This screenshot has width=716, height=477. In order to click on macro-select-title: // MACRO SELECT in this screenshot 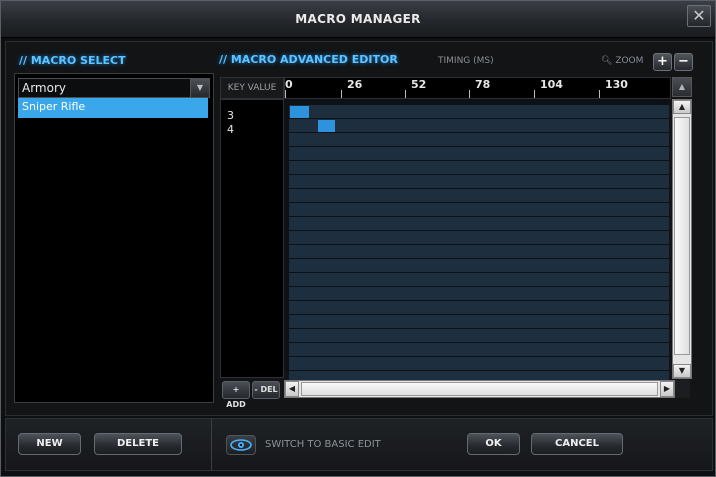, I will do `click(72, 60)`.